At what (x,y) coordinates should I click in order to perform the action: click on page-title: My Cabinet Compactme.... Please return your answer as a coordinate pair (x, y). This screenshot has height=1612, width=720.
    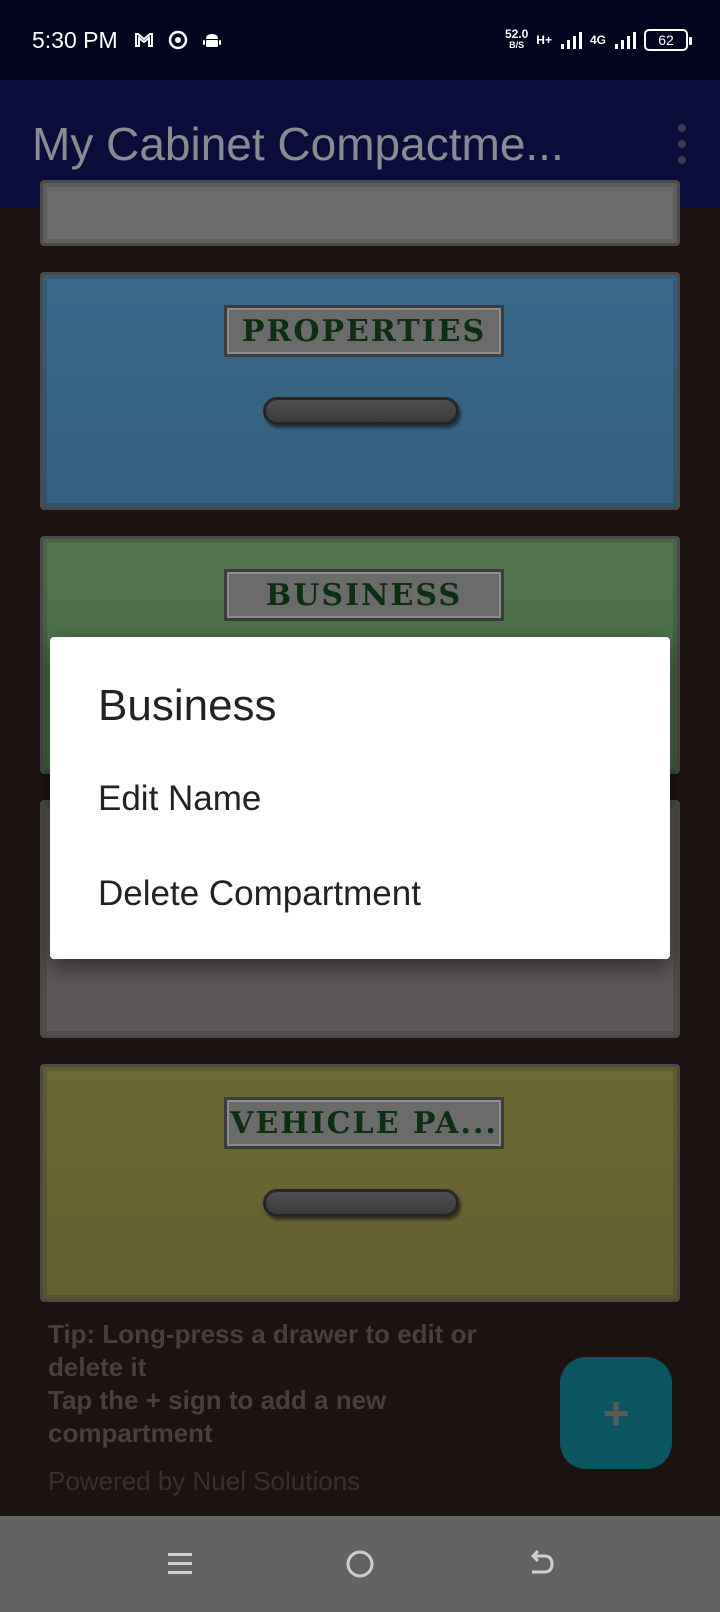
    Looking at the image, I should click on (298, 144).